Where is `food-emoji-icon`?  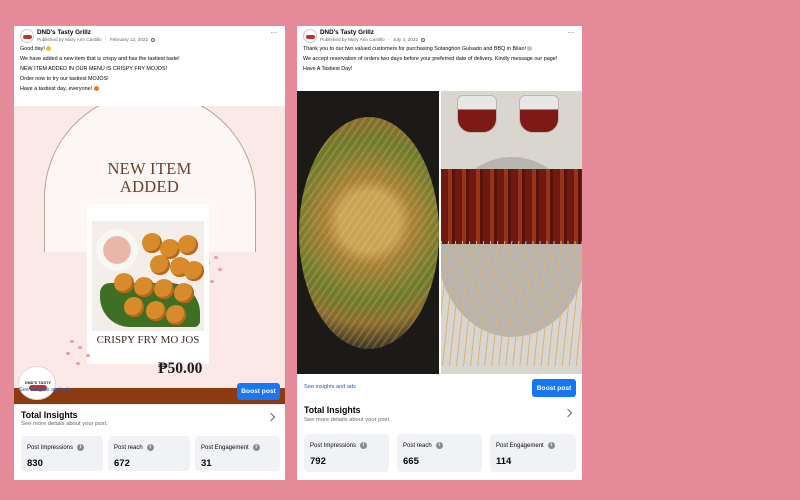
food-emoji-icon is located at coordinates (96, 89).